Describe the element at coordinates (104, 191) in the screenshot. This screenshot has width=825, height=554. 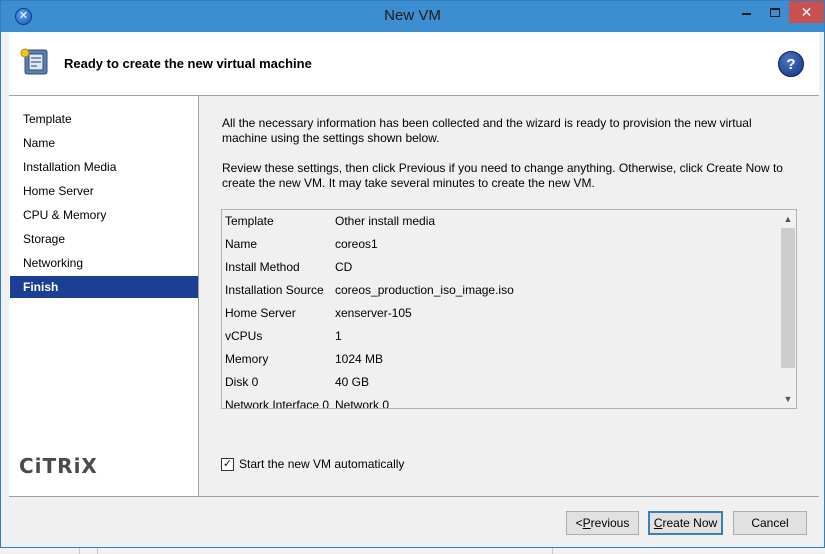
I see `nav-item-home-server: Home Server` at that location.